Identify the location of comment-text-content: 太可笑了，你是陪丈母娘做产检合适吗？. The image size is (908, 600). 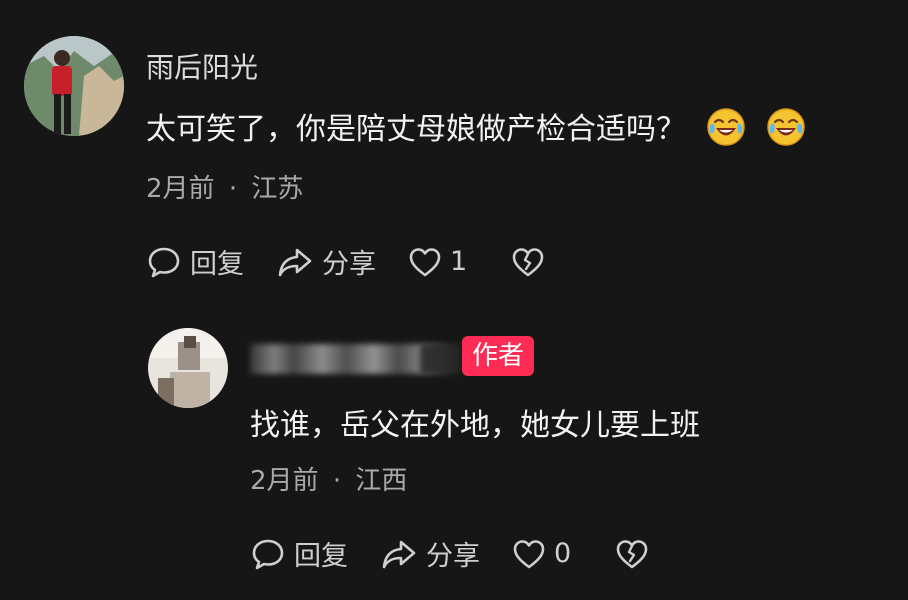
(416, 129).